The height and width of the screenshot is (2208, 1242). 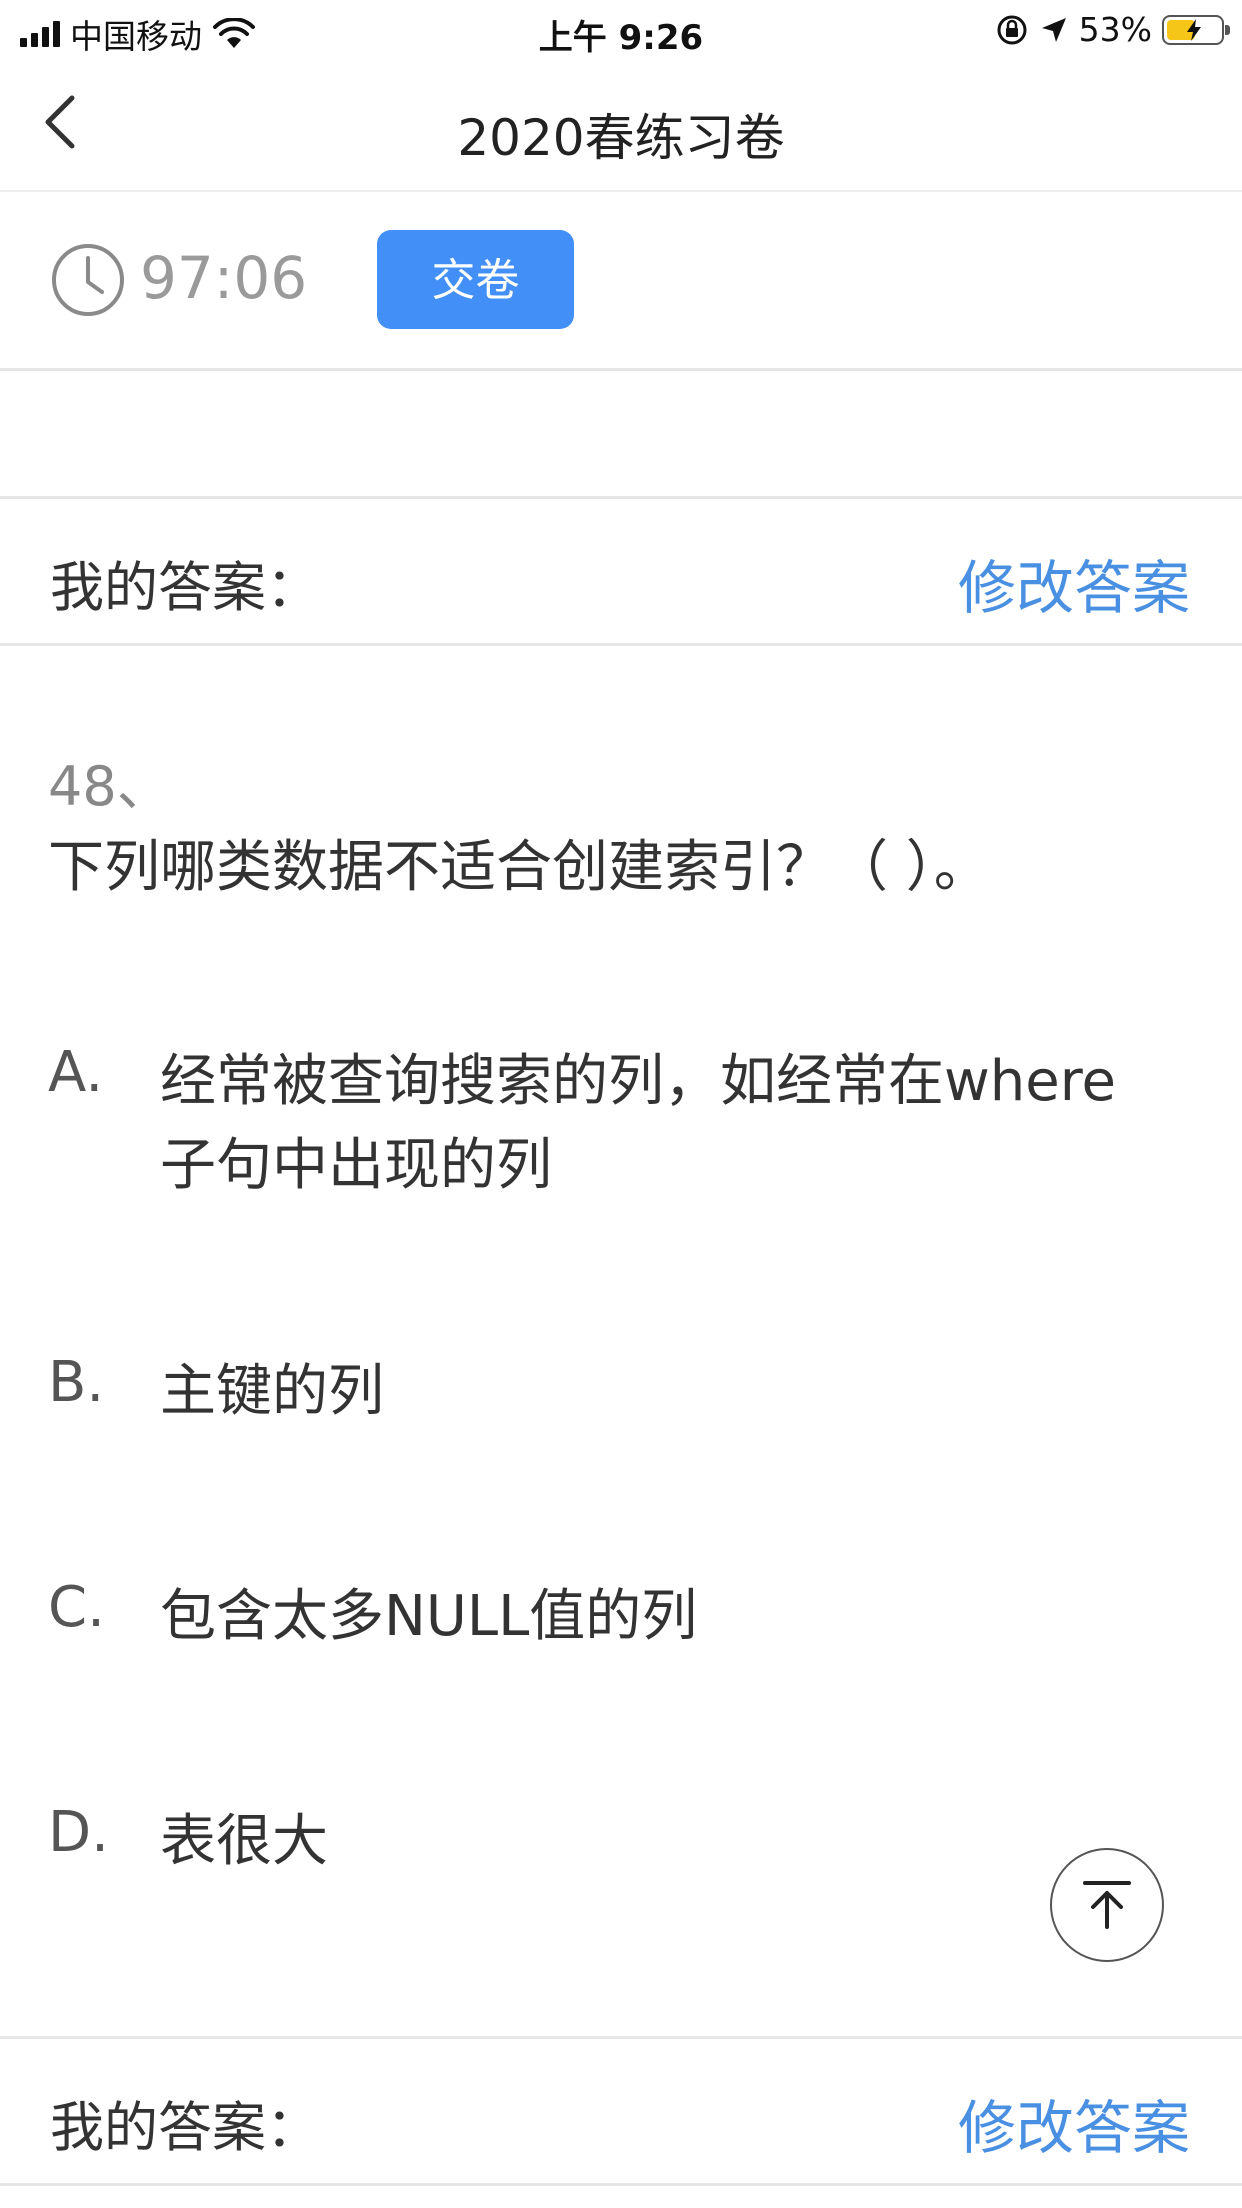 I want to click on option-letter: C., so click(x=76, y=1607).